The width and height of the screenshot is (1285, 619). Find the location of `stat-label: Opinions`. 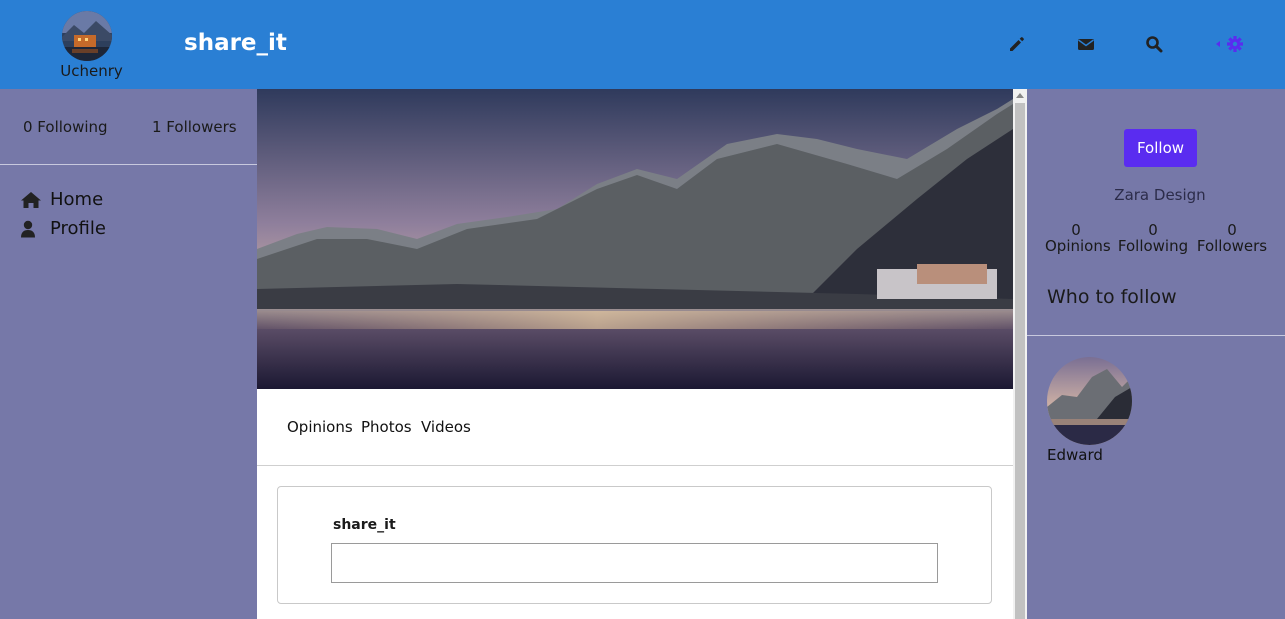

stat-label: Opinions is located at coordinates (1078, 246).